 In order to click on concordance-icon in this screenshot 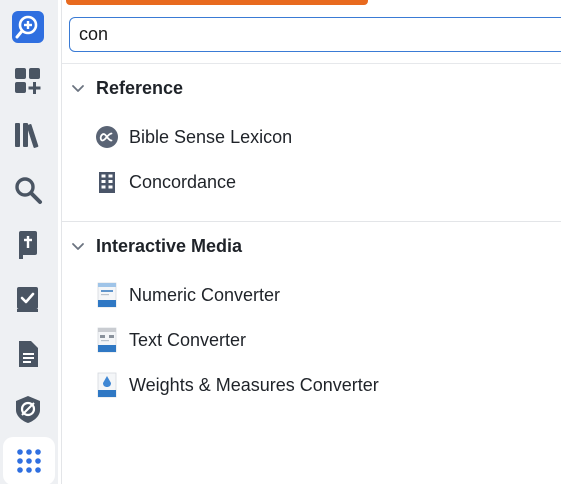, I will do `click(107, 182)`.